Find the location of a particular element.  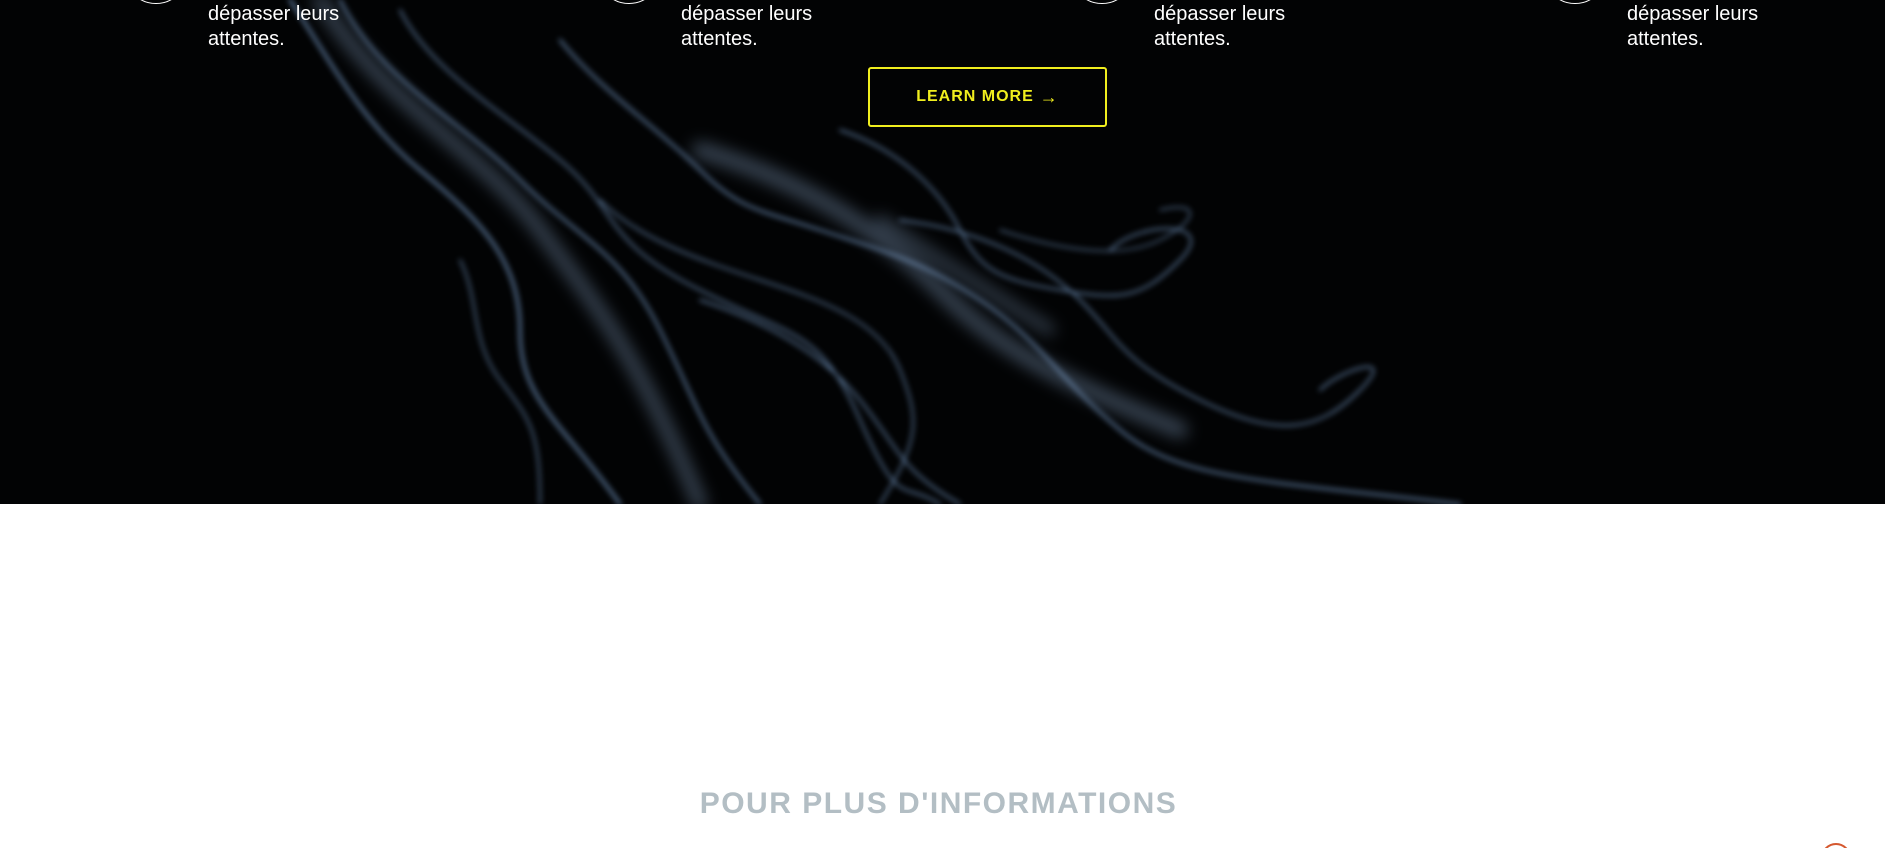

arrow-right-icon: → is located at coordinates (1049, 97).